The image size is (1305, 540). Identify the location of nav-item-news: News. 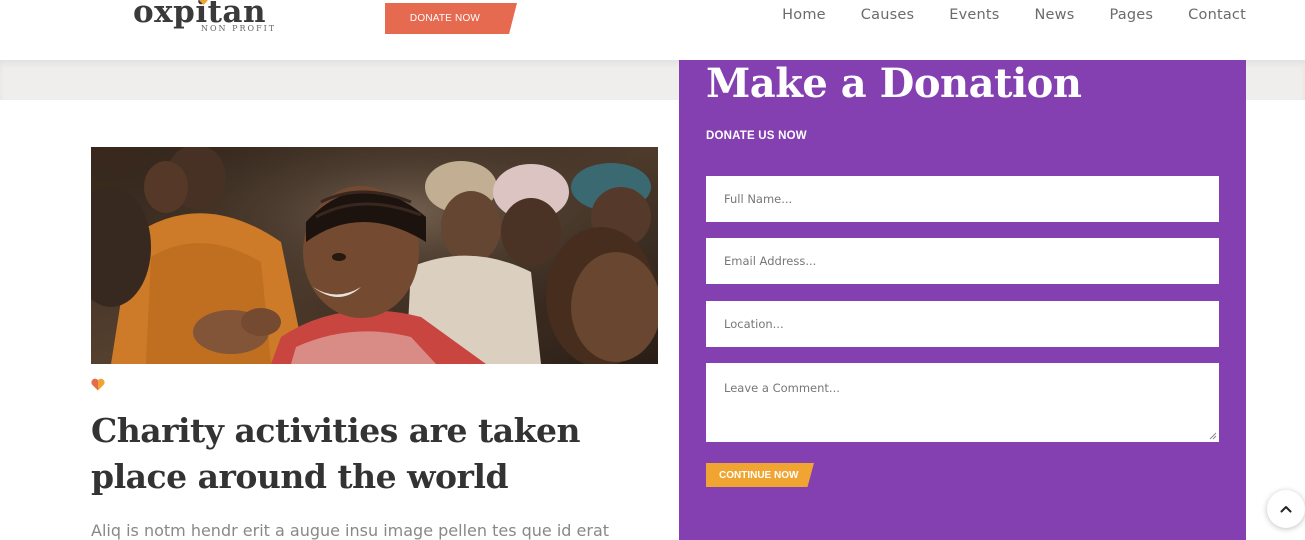
(1055, 15).